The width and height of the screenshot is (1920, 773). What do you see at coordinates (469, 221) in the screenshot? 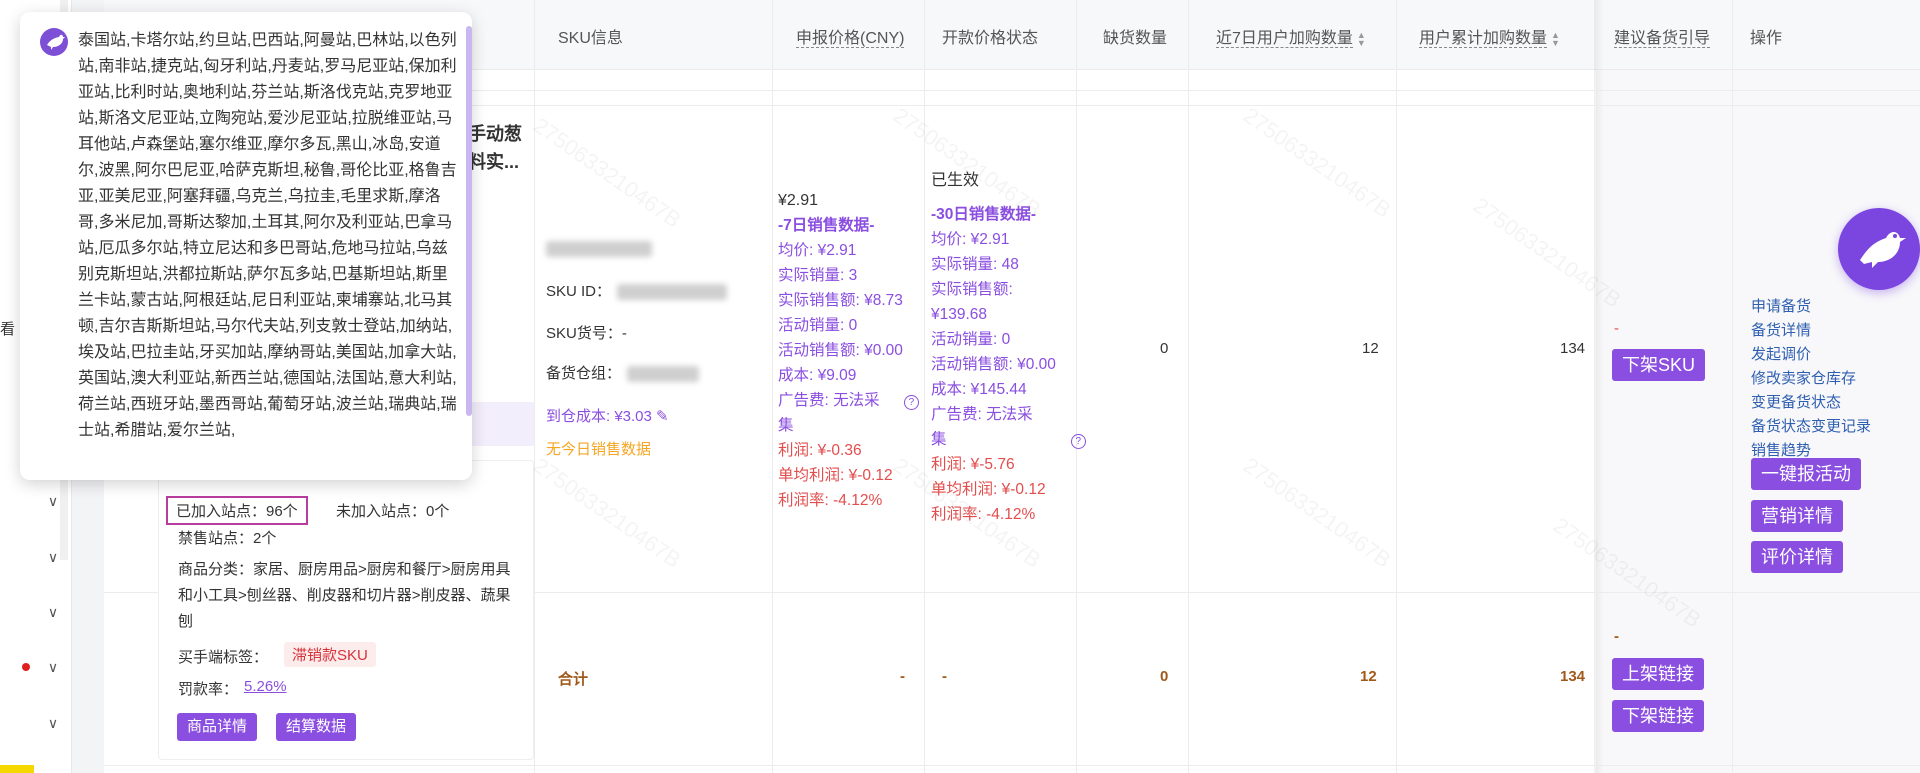
I see `popover-scrollbar` at bounding box center [469, 221].